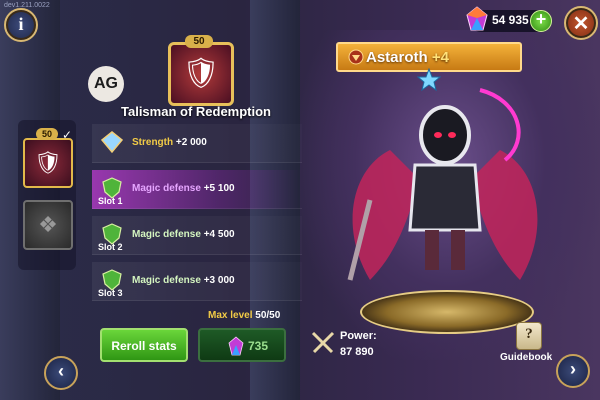 Image resolution: width=600 pixels, height=400 pixels. Describe the element at coordinates (219, 280) in the screenshot. I see `stat-value: +3 000` at that location.